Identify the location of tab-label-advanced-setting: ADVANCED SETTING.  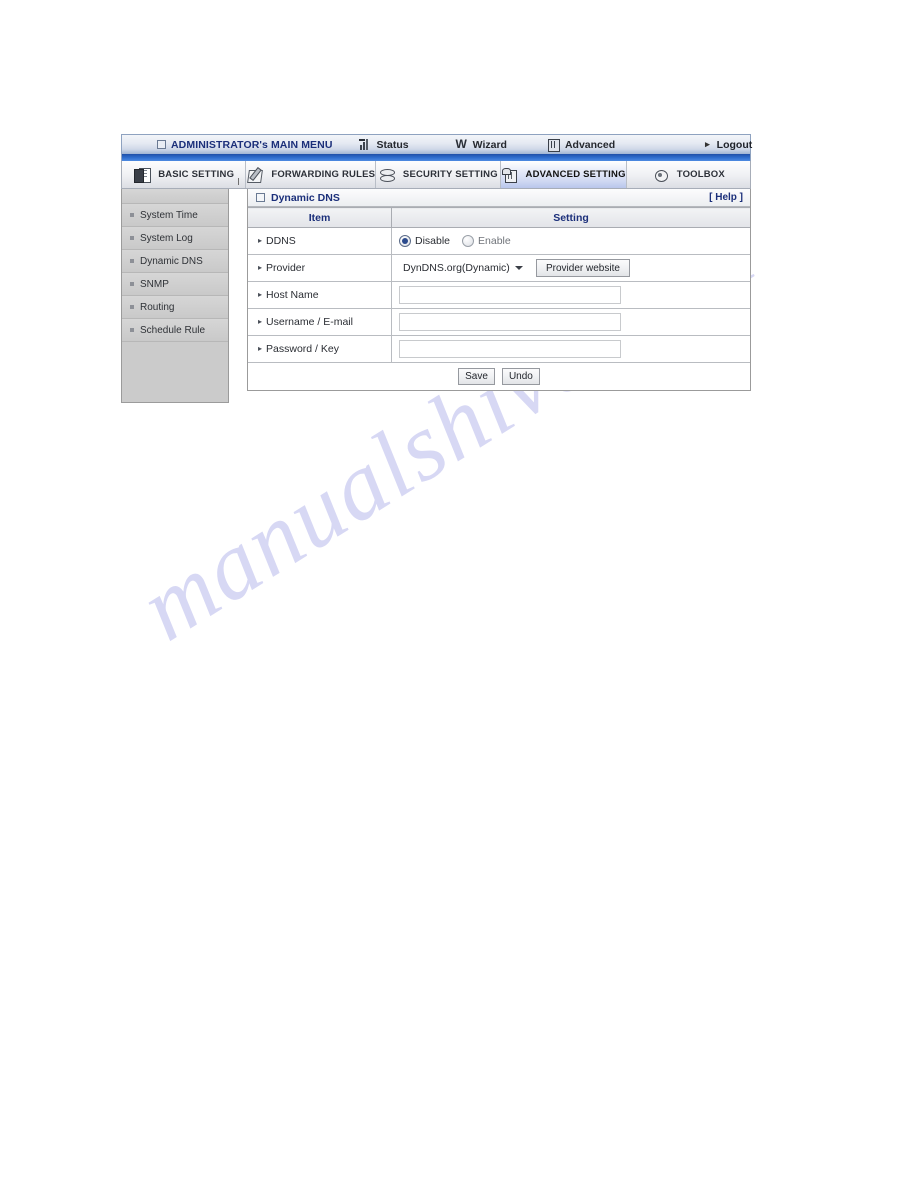
(575, 174).